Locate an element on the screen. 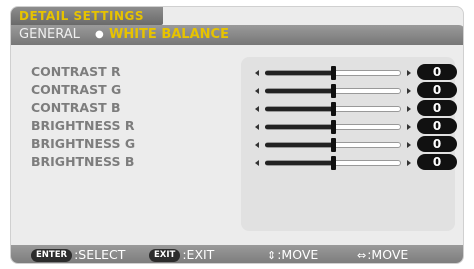  enter-key-icon: ENTER is located at coordinates (52, 255).